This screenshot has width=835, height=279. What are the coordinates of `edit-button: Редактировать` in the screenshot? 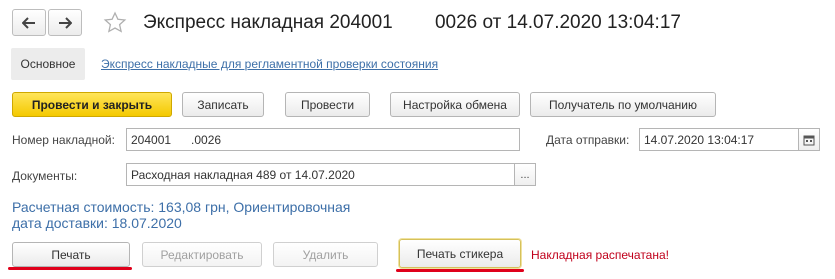 It's located at (202, 254).